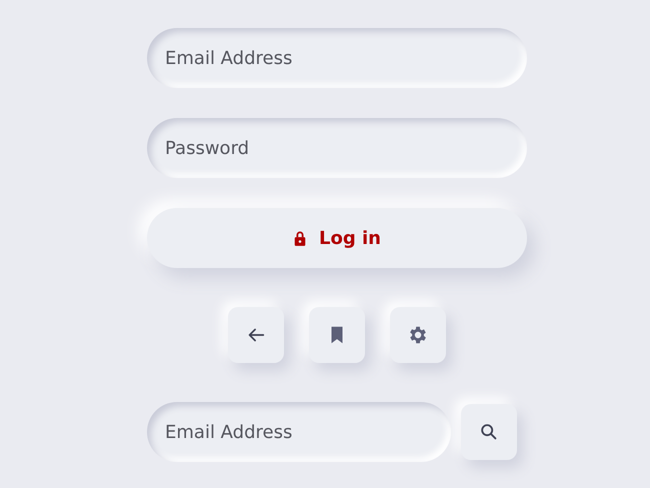 This screenshot has width=650, height=488. What do you see at coordinates (300, 238) in the screenshot?
I see `lock-icon` at bounding box center [300, 238].